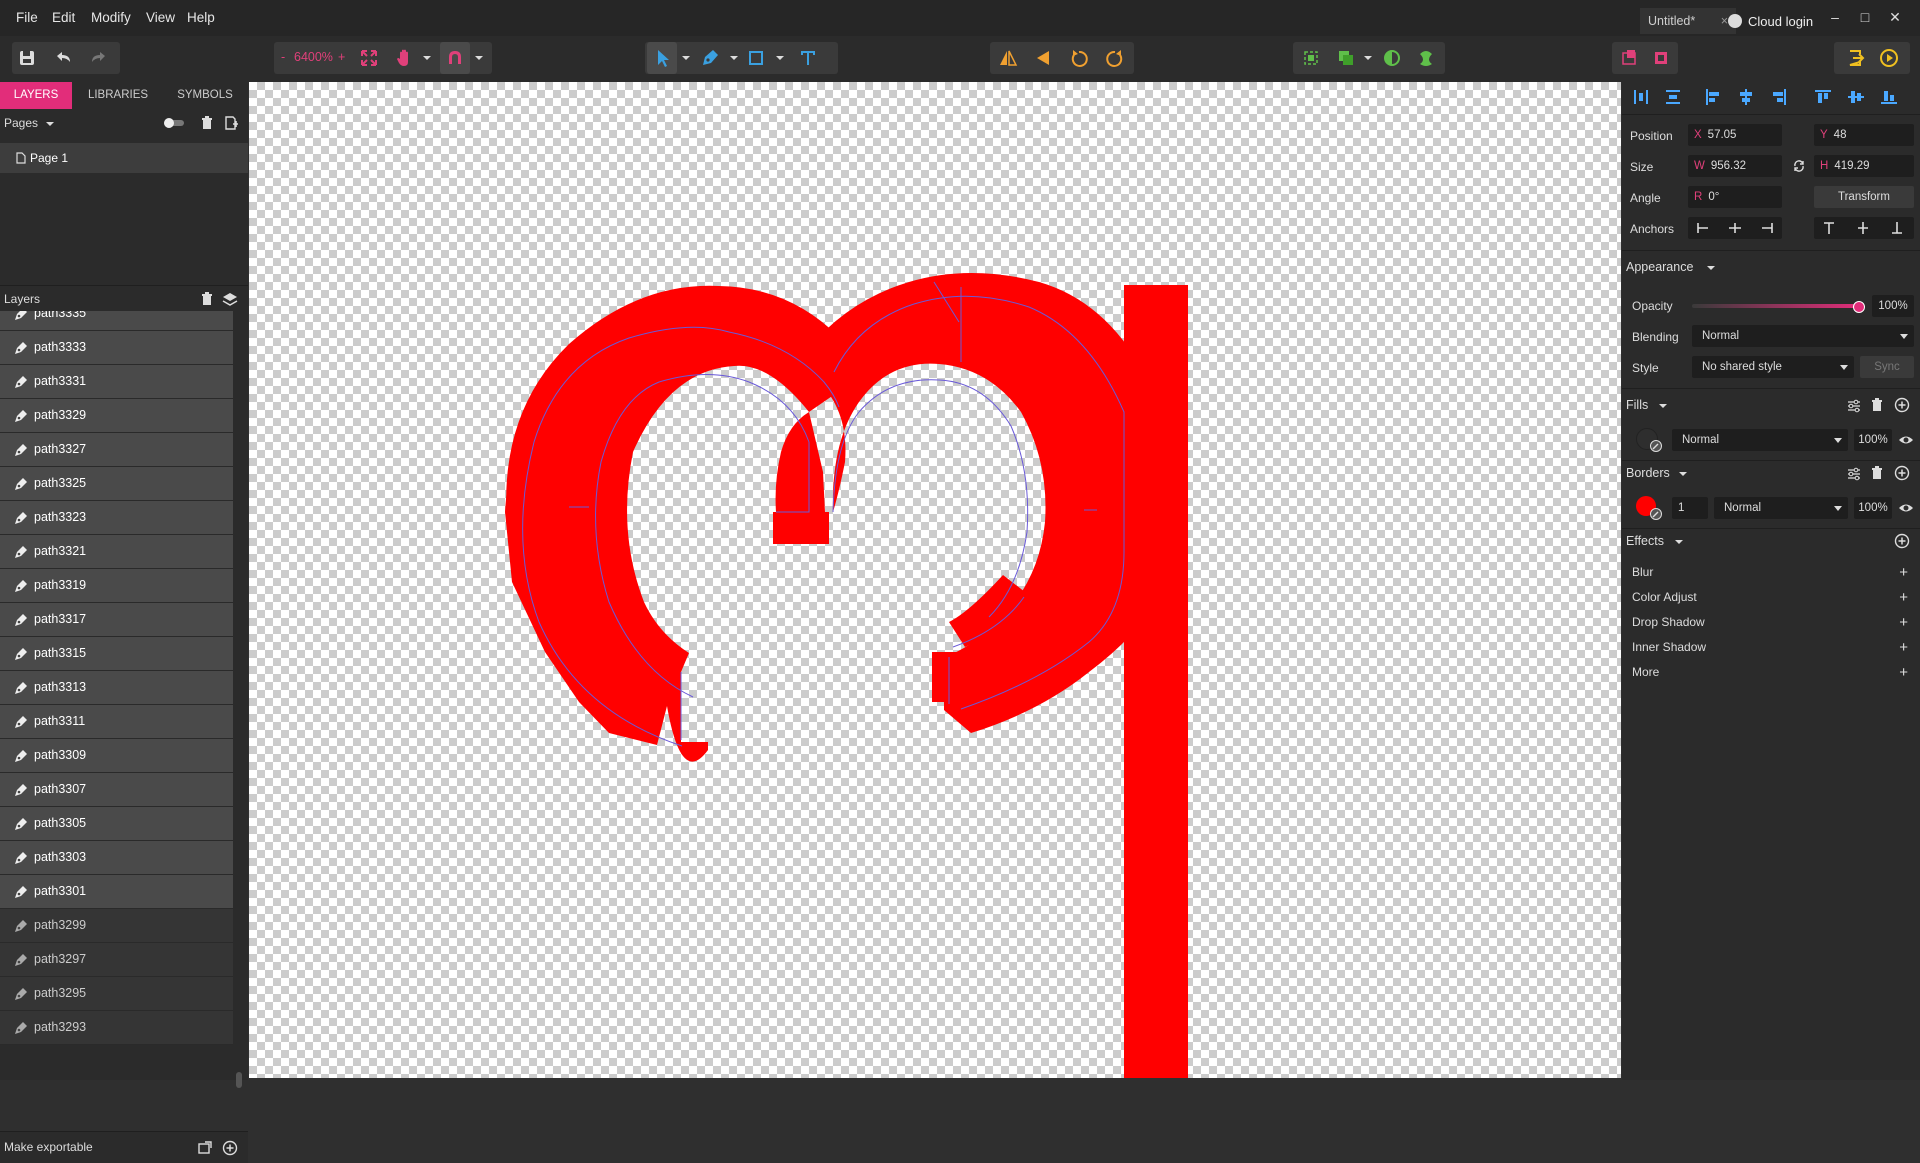 The image size is (1920, 1163). Describe the element at coordinates (1864, 135) in the screenshot. I see `position-y-field: Y 48` at that location.